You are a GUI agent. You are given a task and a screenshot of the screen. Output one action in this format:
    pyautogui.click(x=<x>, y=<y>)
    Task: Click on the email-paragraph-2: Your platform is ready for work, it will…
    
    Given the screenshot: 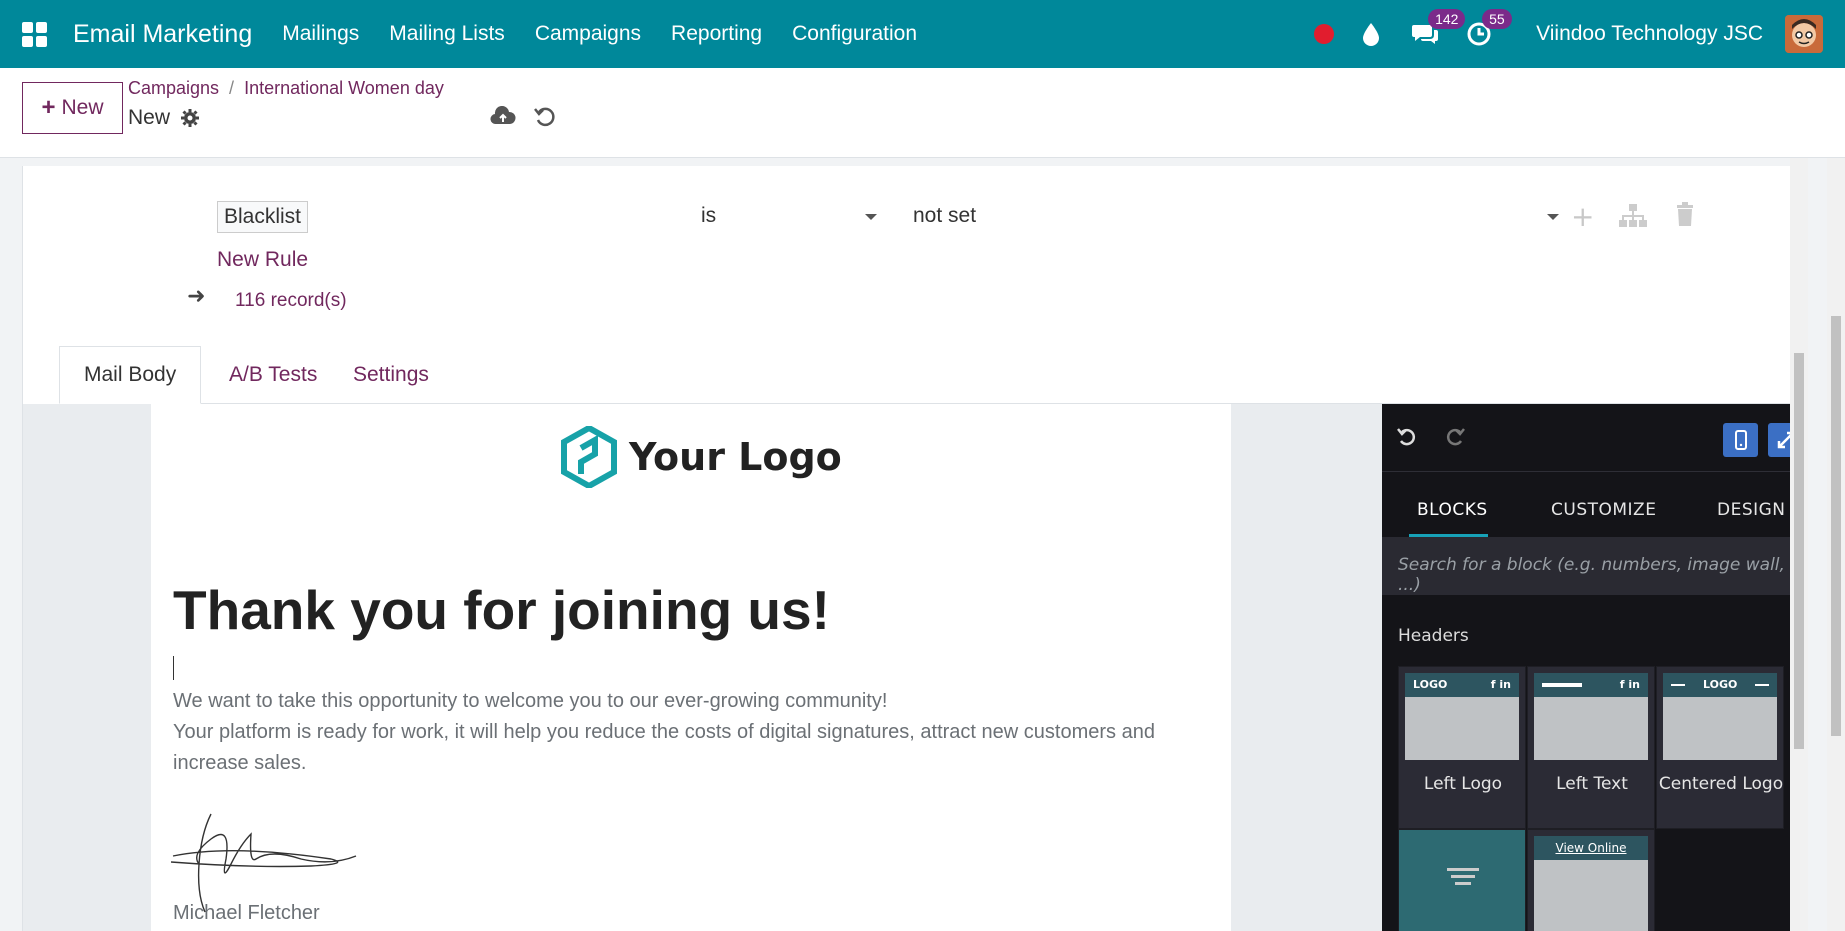 What is the action you would take?
    pyautogui.click(x=693, y=748)
    